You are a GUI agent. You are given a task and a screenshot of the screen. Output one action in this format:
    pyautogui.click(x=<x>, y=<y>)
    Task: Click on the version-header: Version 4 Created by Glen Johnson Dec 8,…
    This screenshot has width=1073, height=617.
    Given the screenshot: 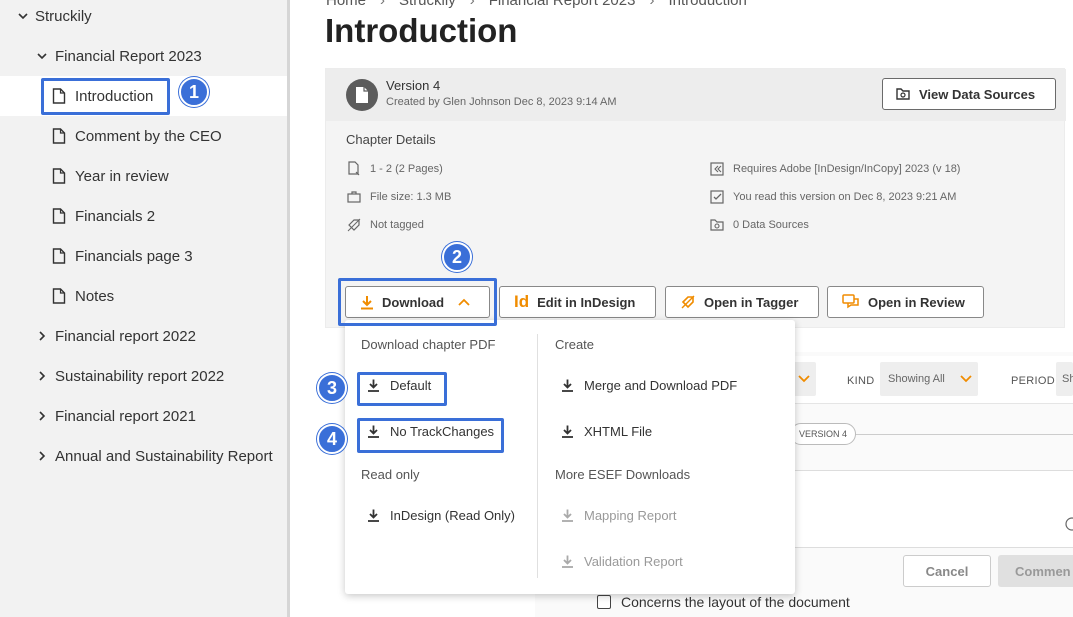 What is the action you would take?
    pyautogui.click(x=696, y=95)
    